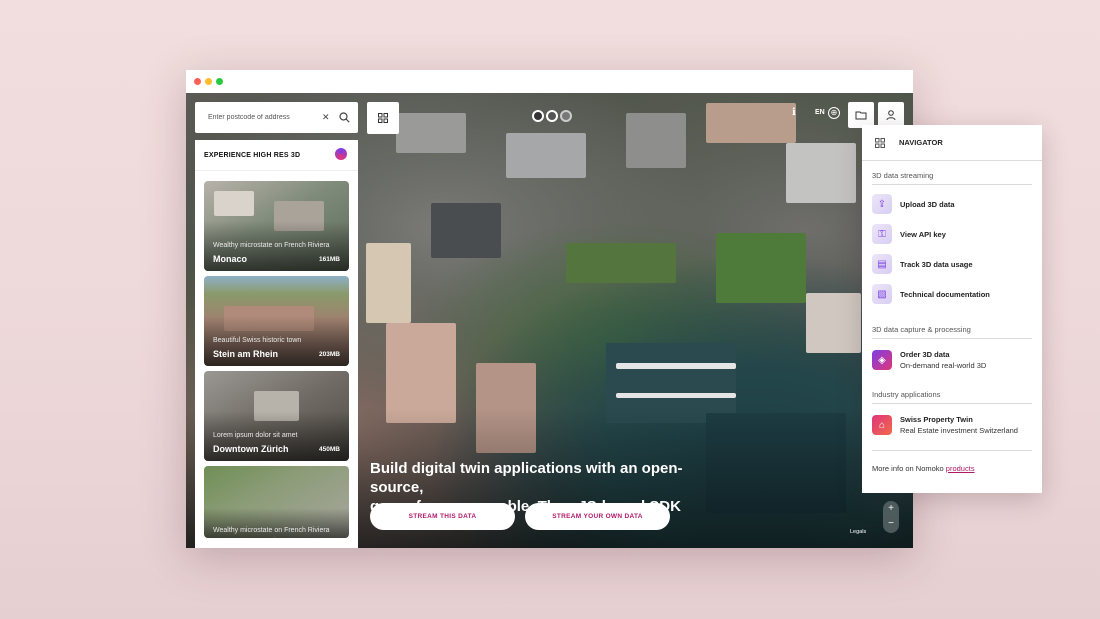 This screenshot has height=619, width=1100. What do you see at coordinates (906, 394) in the screenshot?
I see `section-label-industry: Industry applications` at bounding box center [906, 394].